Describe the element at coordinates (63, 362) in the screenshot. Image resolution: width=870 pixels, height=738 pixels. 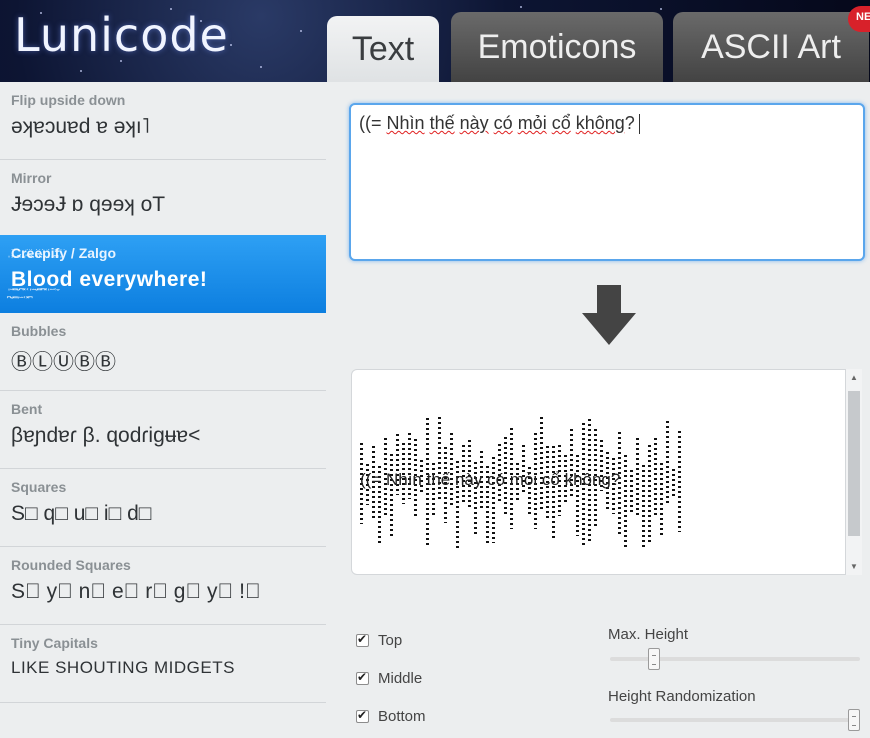
I see `sidebar-item-sample: ⒷⓁⓊⒷⒷ` at that location.